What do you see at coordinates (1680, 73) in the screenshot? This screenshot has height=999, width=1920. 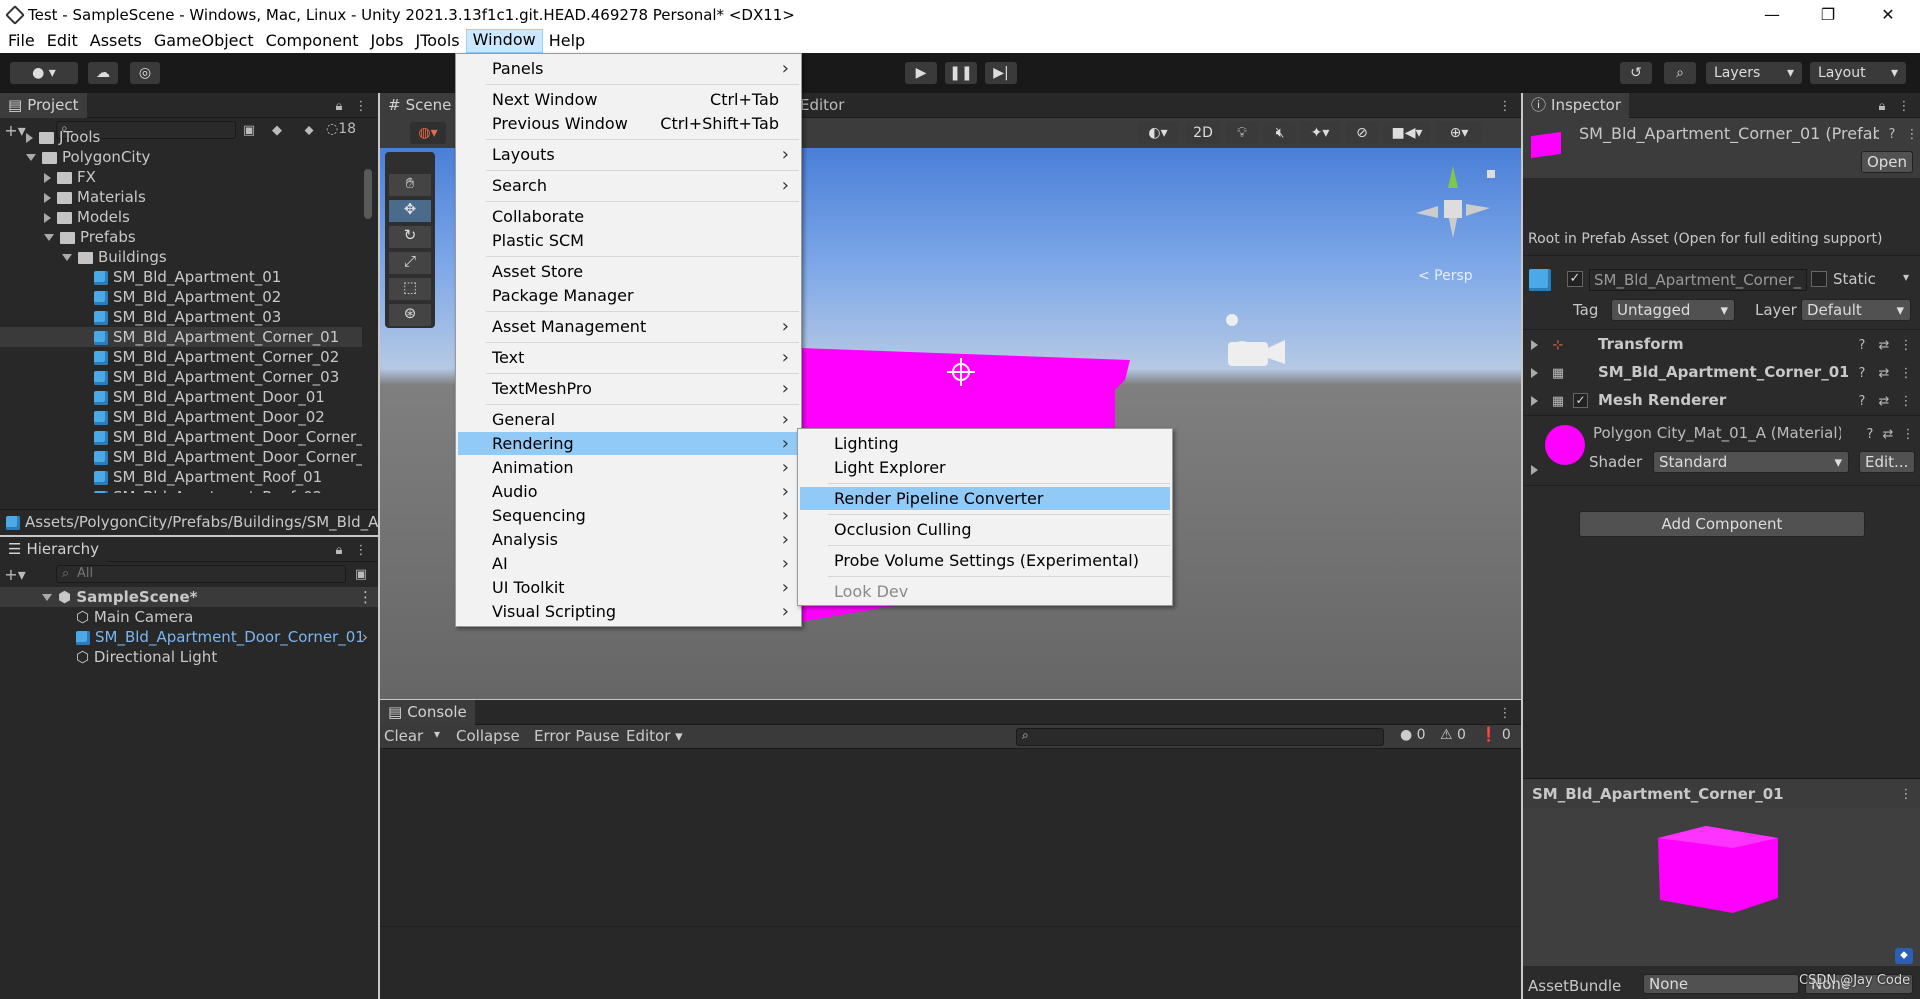 I see `search-button: ⌕` at bounding box center [1680, 73].